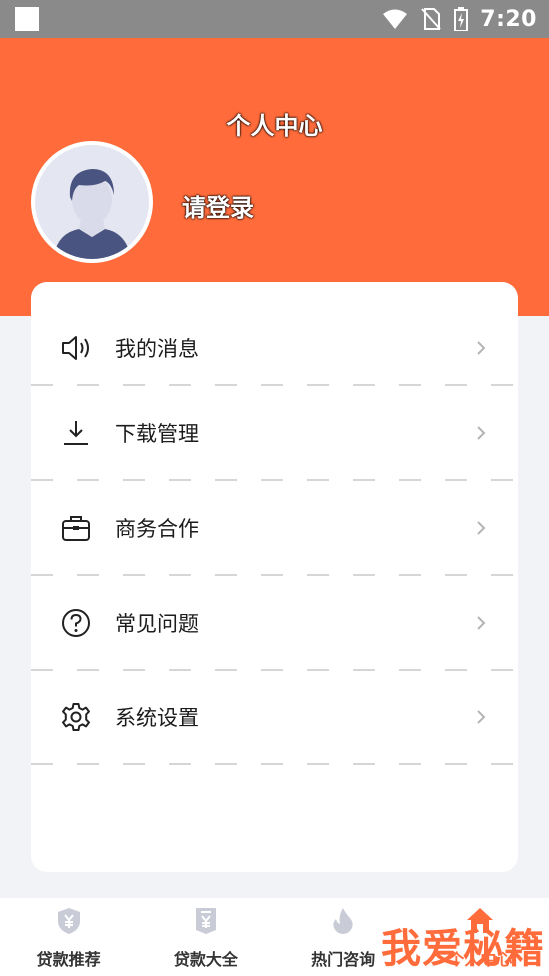 The image size is (549, 976). What do you see at coordinates (463, 948) in the screenshot?
I see `watermark: 我爱秘籍` at bounding box center [463, 948].